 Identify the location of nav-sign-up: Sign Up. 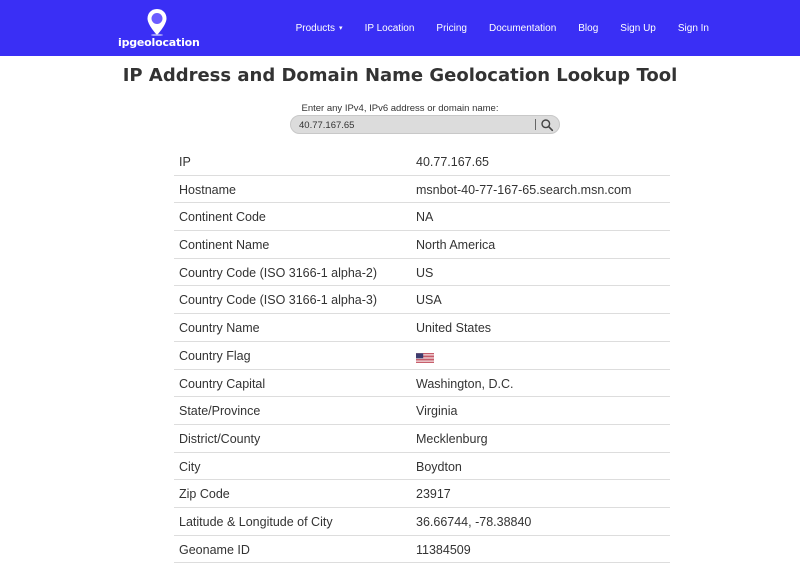
(638, 28).